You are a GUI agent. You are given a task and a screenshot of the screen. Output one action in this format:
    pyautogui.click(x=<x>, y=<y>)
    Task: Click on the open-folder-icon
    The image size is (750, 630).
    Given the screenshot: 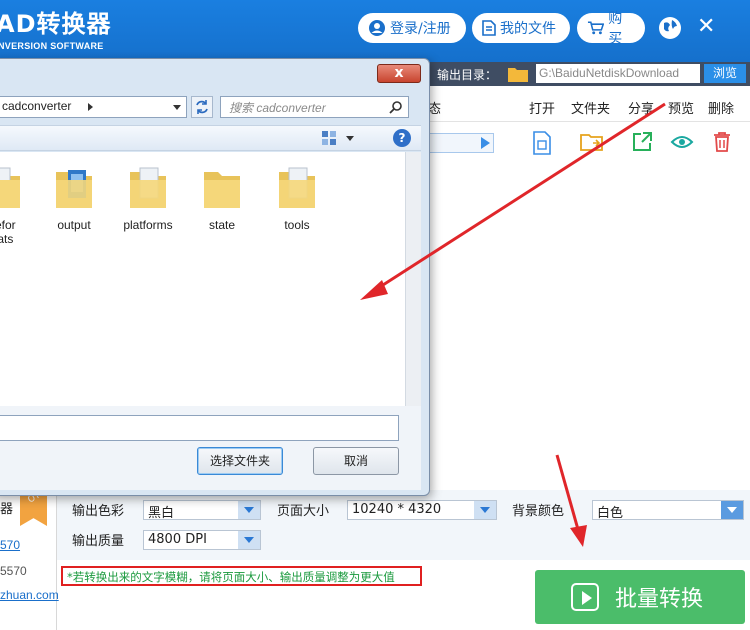 What is the action you would take?
    pyautogui.click(x=592, y=142)
    